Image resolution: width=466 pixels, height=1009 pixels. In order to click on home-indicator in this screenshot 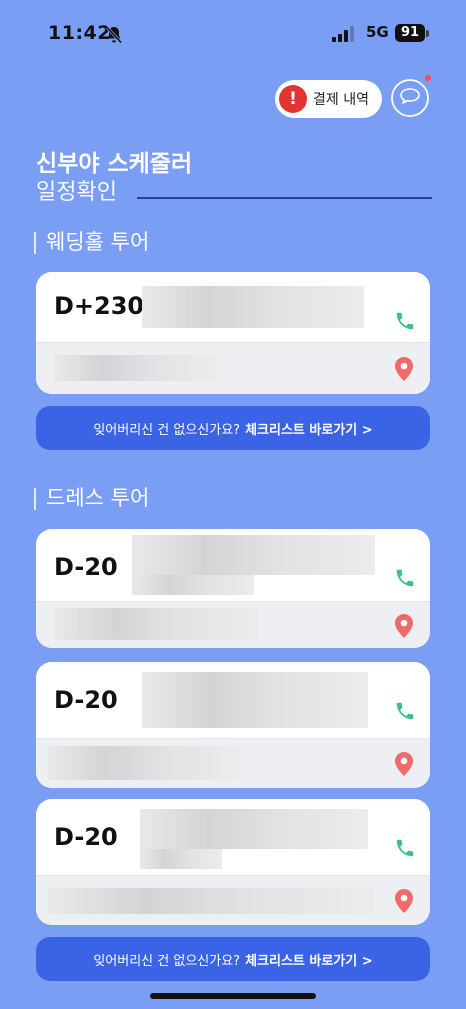, I will do `click(233, 996)`.